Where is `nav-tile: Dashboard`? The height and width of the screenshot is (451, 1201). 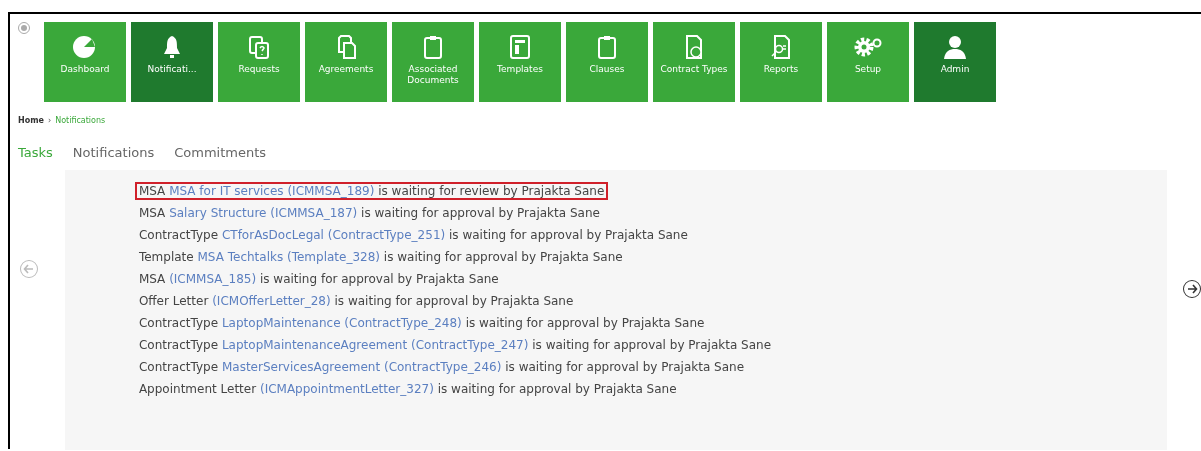 nav-tile: Dashboard is located at coordinates (85, 62).